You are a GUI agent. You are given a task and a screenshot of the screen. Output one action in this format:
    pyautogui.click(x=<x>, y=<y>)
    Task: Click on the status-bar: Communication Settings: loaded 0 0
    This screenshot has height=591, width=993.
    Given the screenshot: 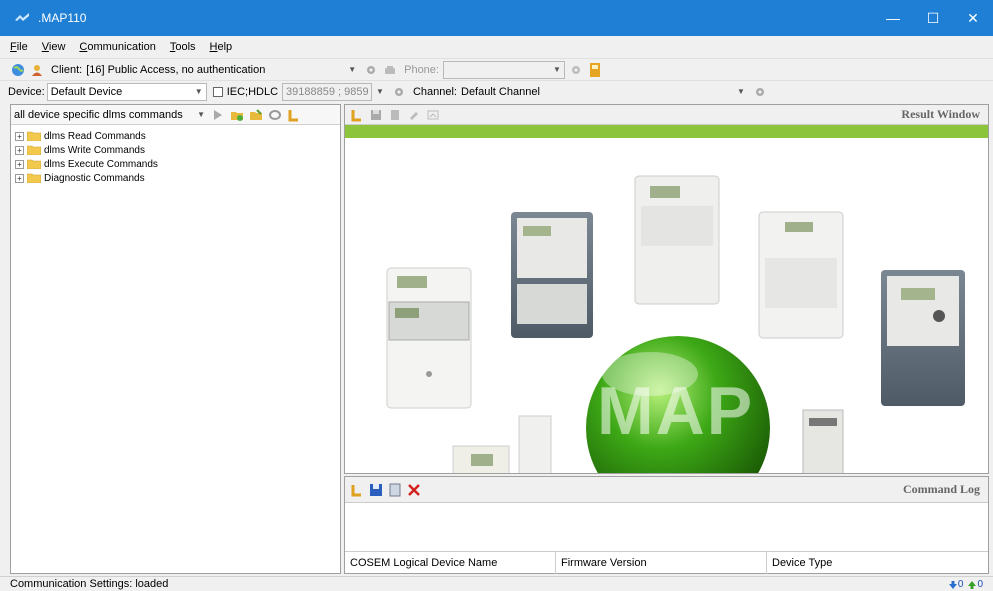 What is the action you would take?
    pyautogui.click(x=496, y=583)
    